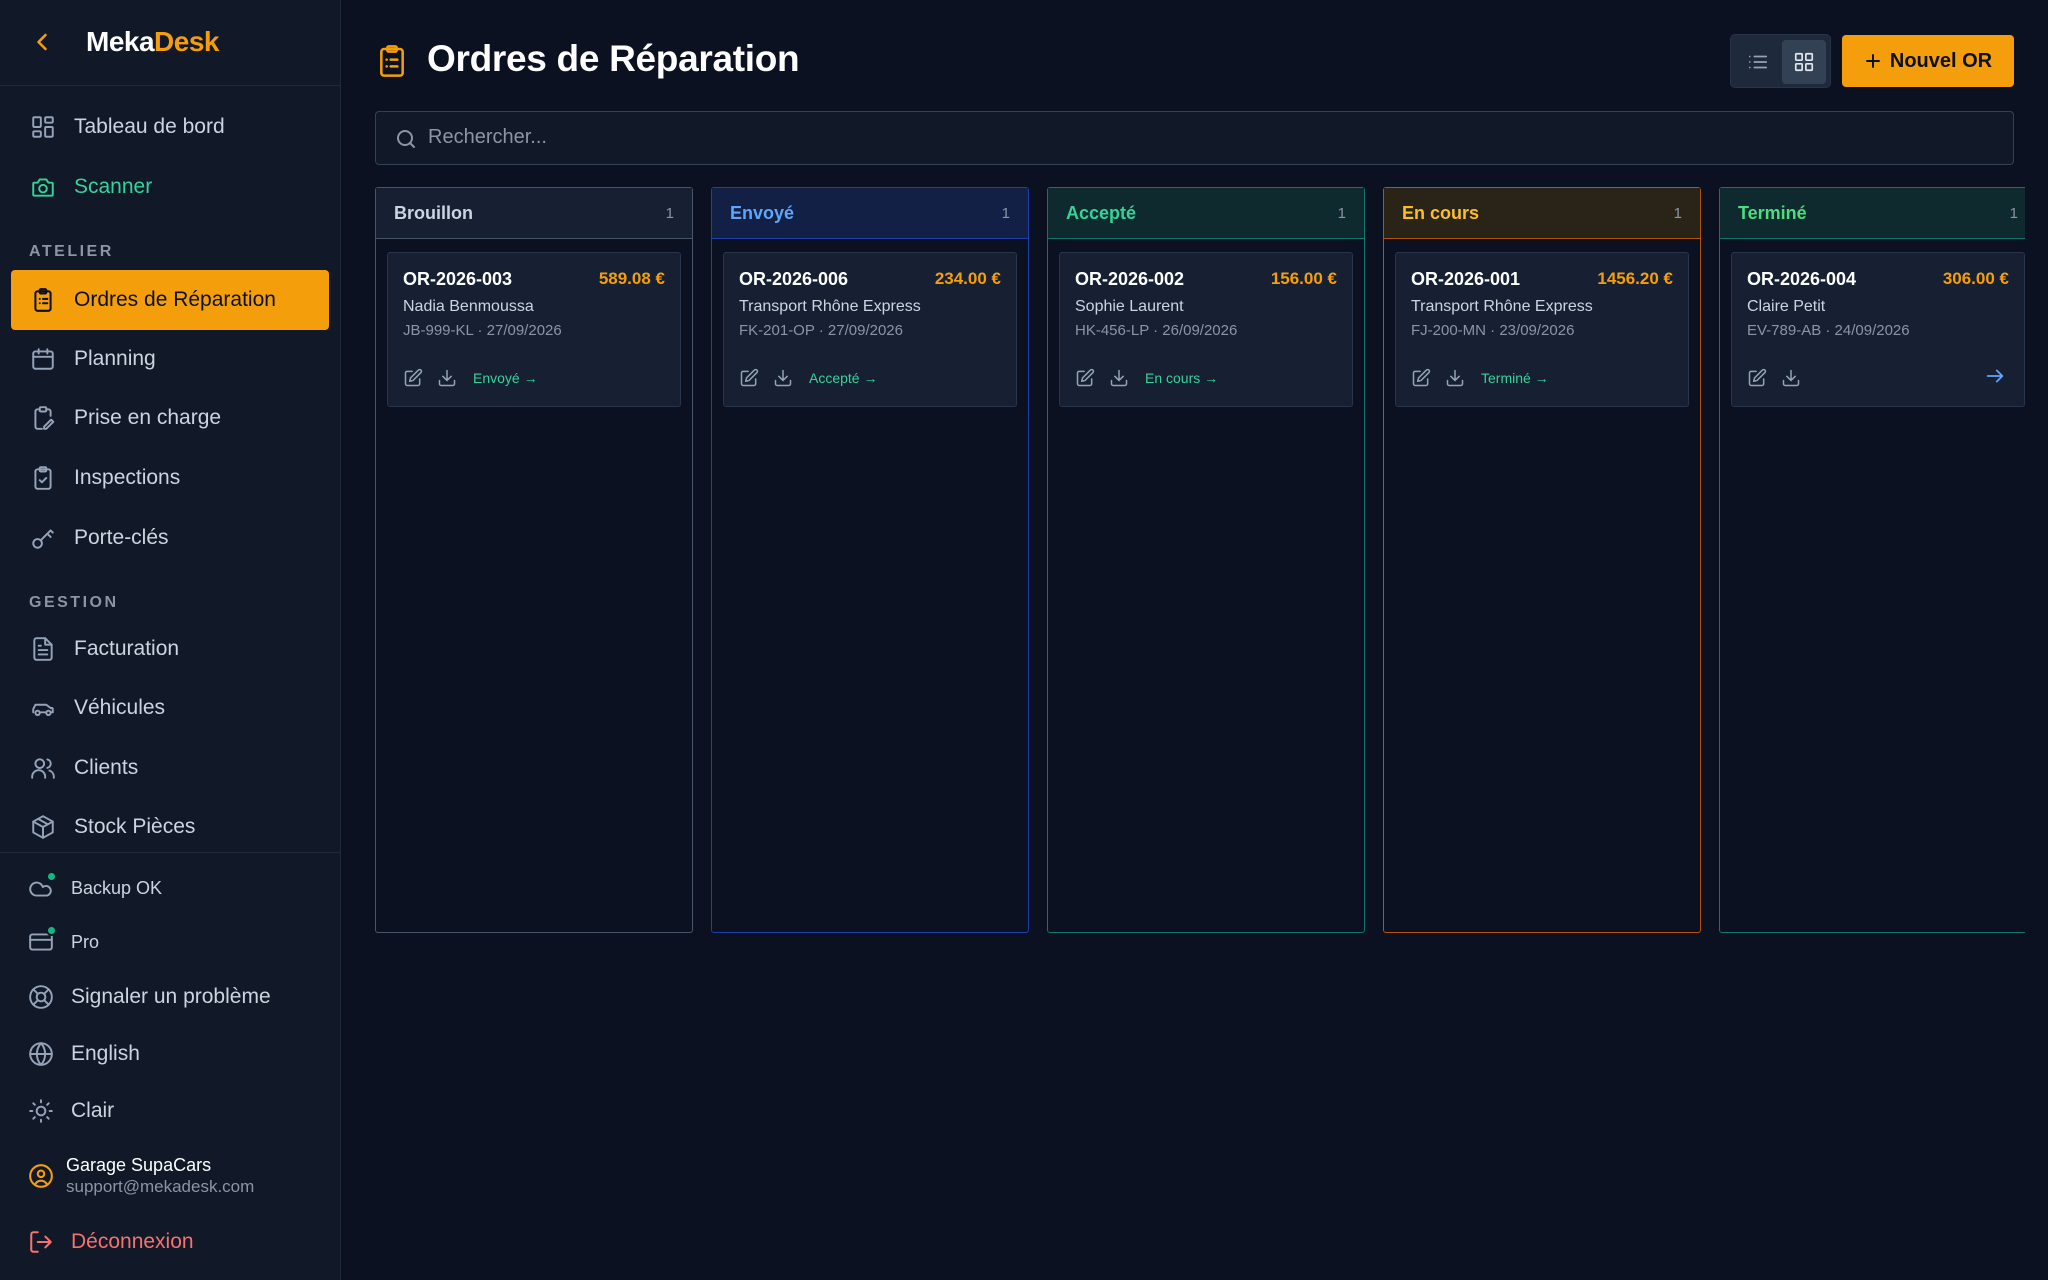  What do you see at coordinates (470, 378) in the screenshot?
I see `card-actions: Envoyé →` at bounding box center [470, 378].